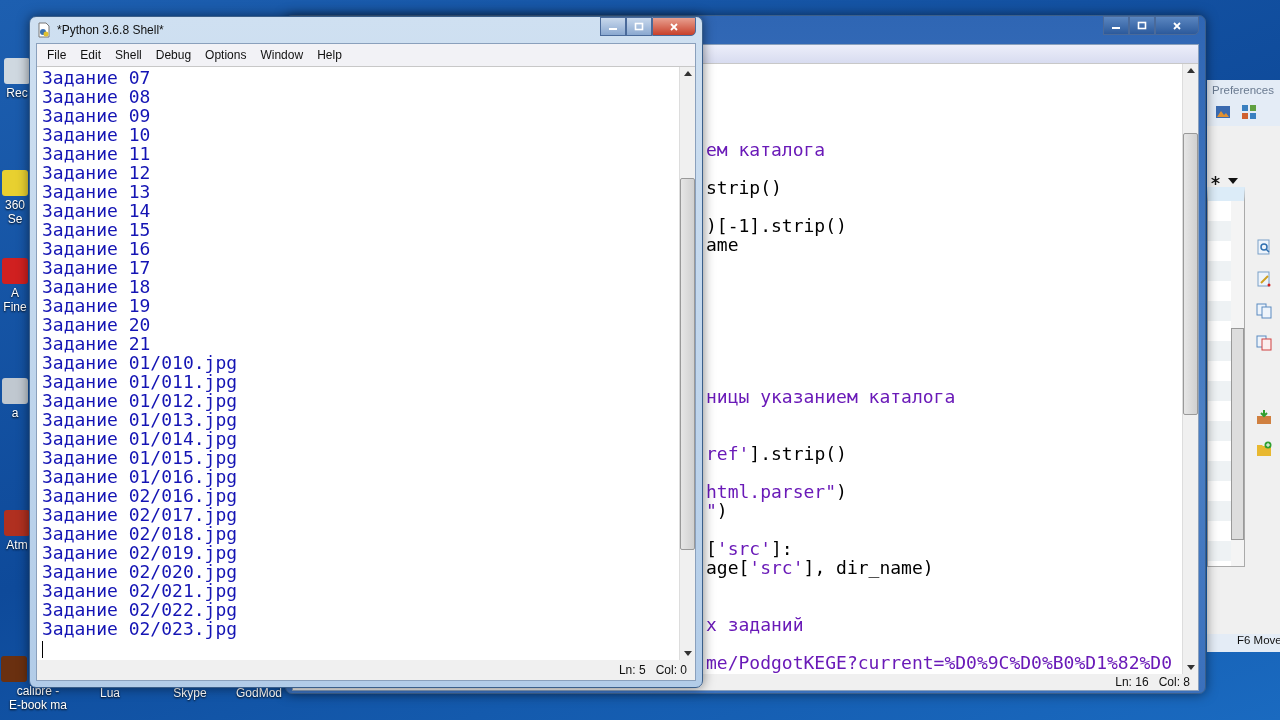  Describe the element at coordinates (96, 153) in the screenshot. I see `output-line: Задание 11` at that location.